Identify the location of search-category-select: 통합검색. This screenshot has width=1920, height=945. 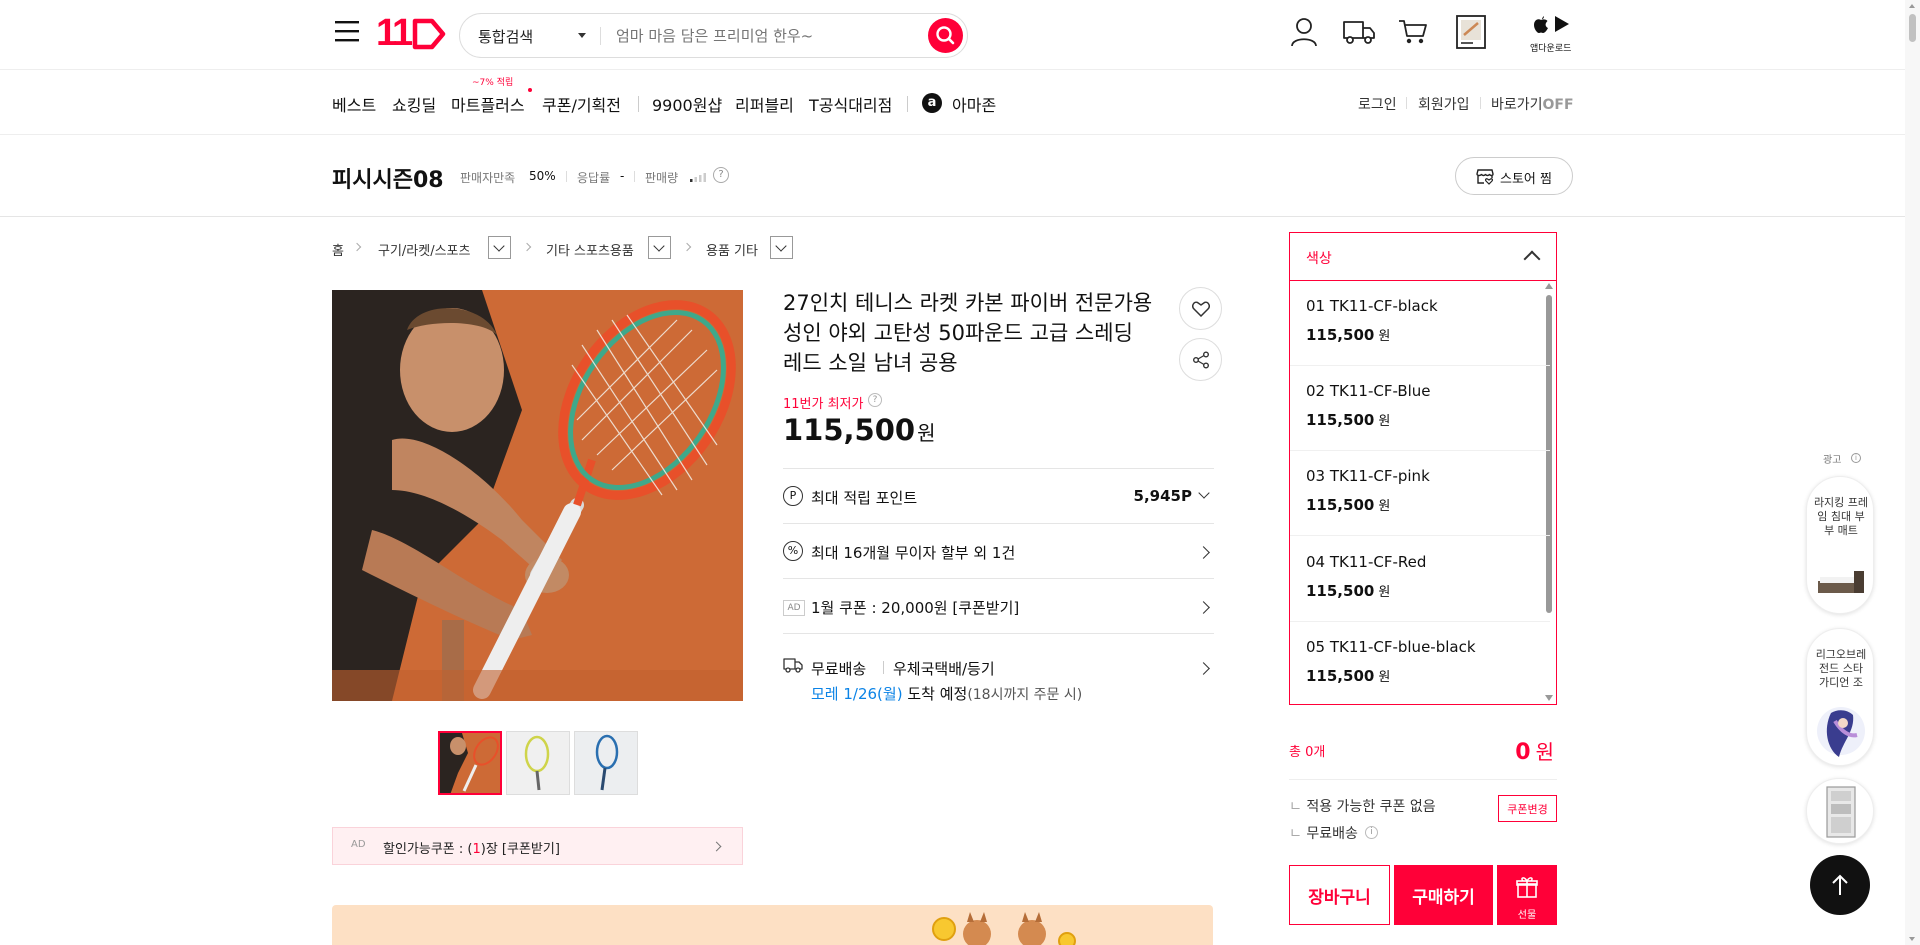
(530, 36).